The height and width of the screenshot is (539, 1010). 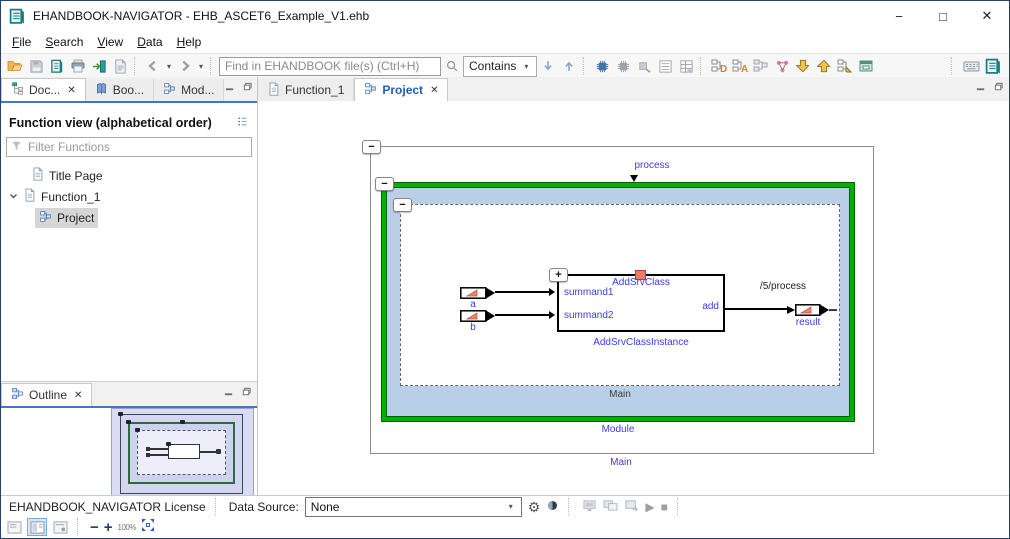 What do you see at coordinates (76, 217) in the screenshot?
I see `tree-item-label: Project` at bounding box center [76, 217].